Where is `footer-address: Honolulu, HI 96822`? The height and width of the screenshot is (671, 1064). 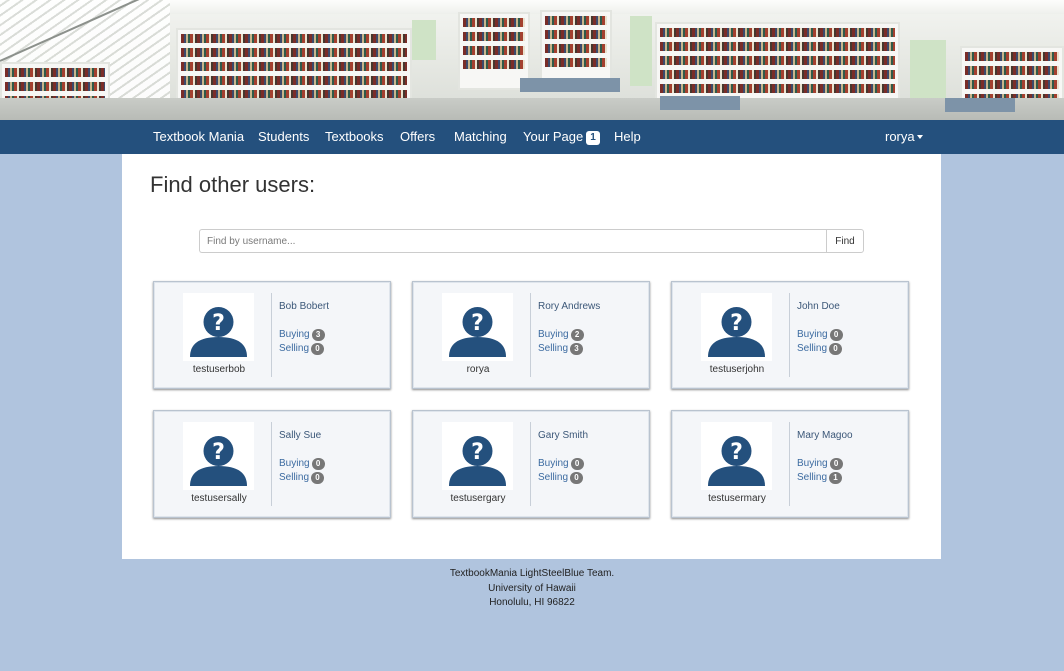 footer-address: Honolulu, HI 96822 is located at coordinates (532, 602).